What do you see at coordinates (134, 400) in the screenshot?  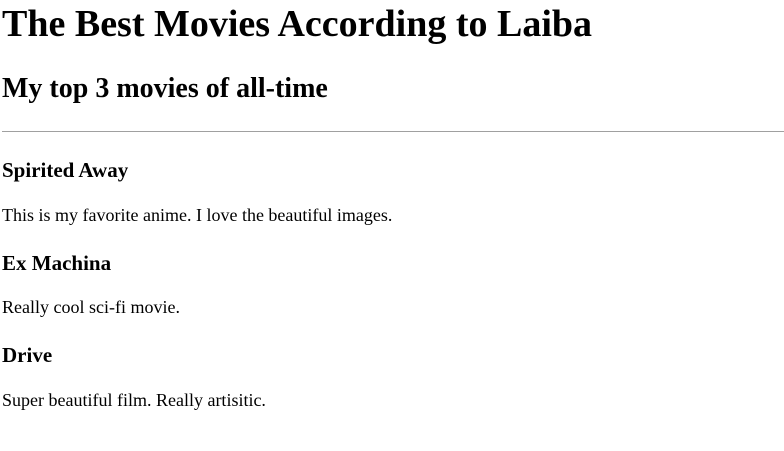 I see `movie-description: Super beautiful film. Really artisitic.` at bounding box center [134, 400].